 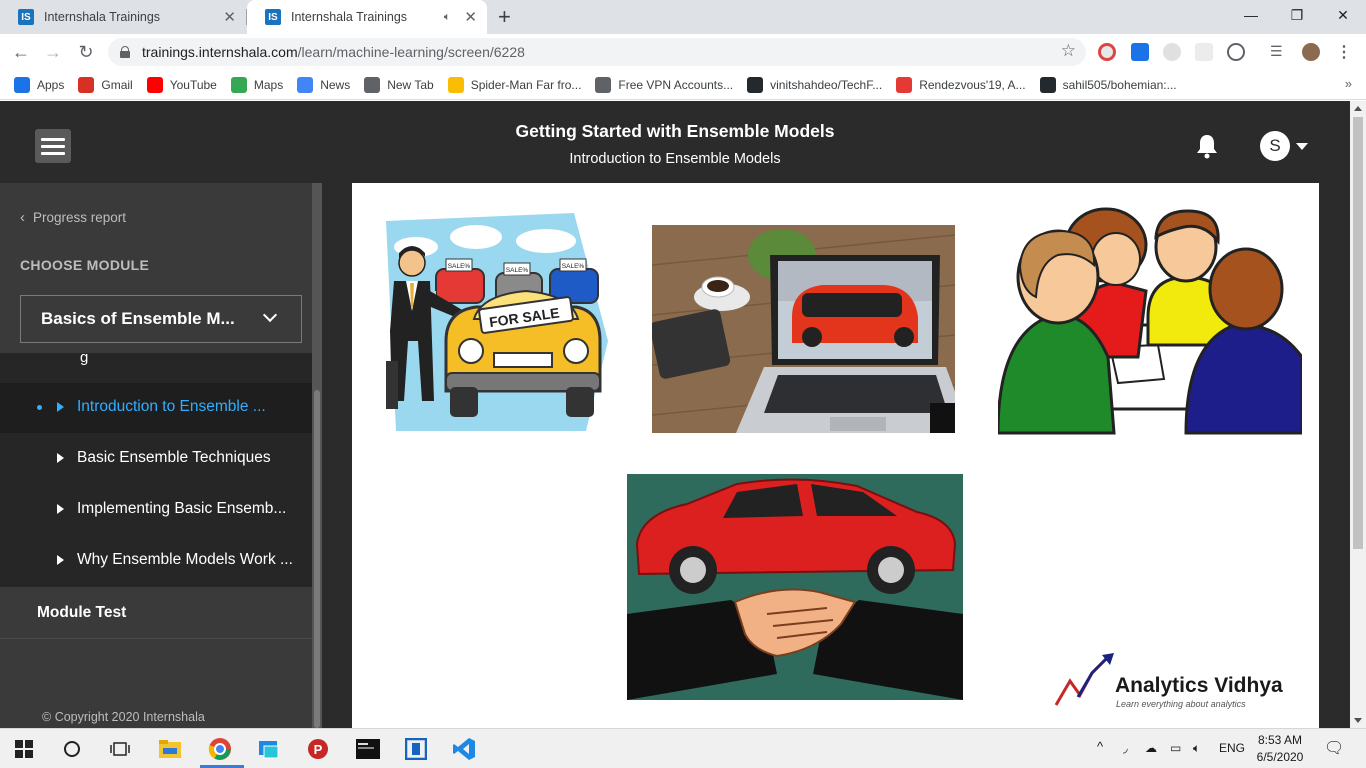 I want to click on bookmark-item: Gmail, so click(x=105, y=84).